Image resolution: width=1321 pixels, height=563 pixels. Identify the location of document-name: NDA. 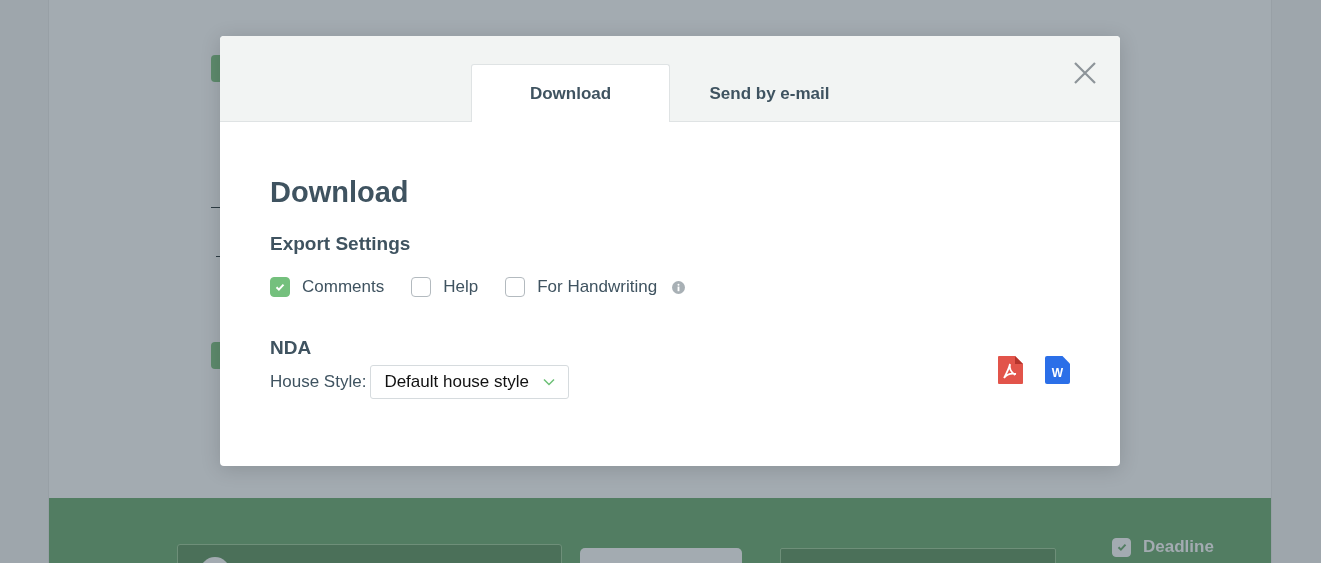
(291, 348).